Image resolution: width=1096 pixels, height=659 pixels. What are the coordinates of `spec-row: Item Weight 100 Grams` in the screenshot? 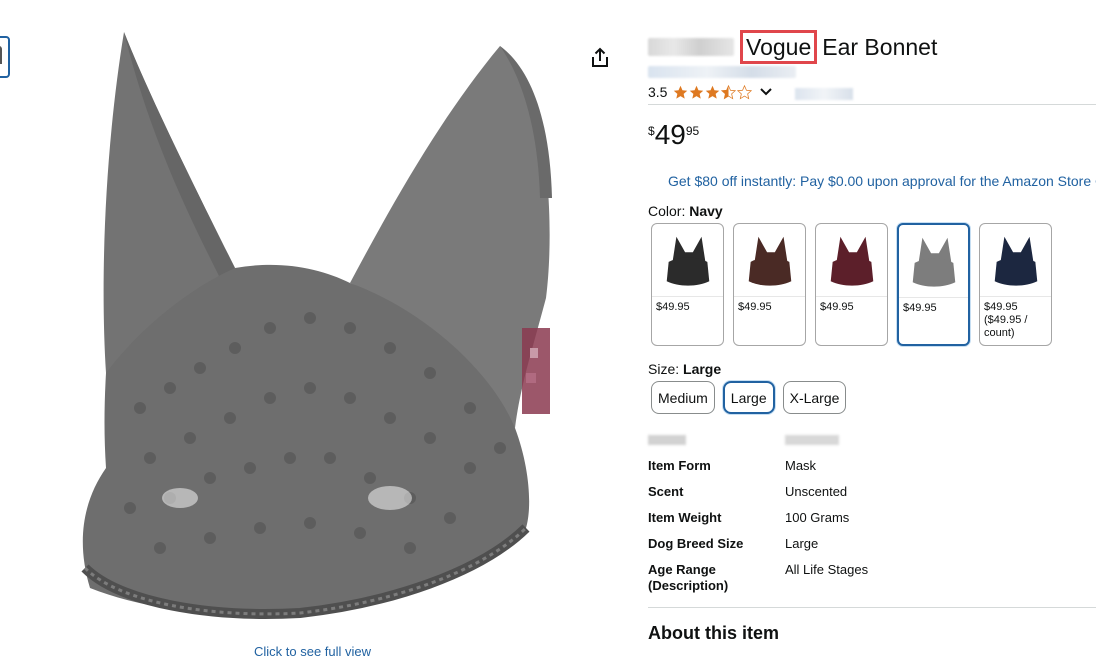 It's located at (868, 518).